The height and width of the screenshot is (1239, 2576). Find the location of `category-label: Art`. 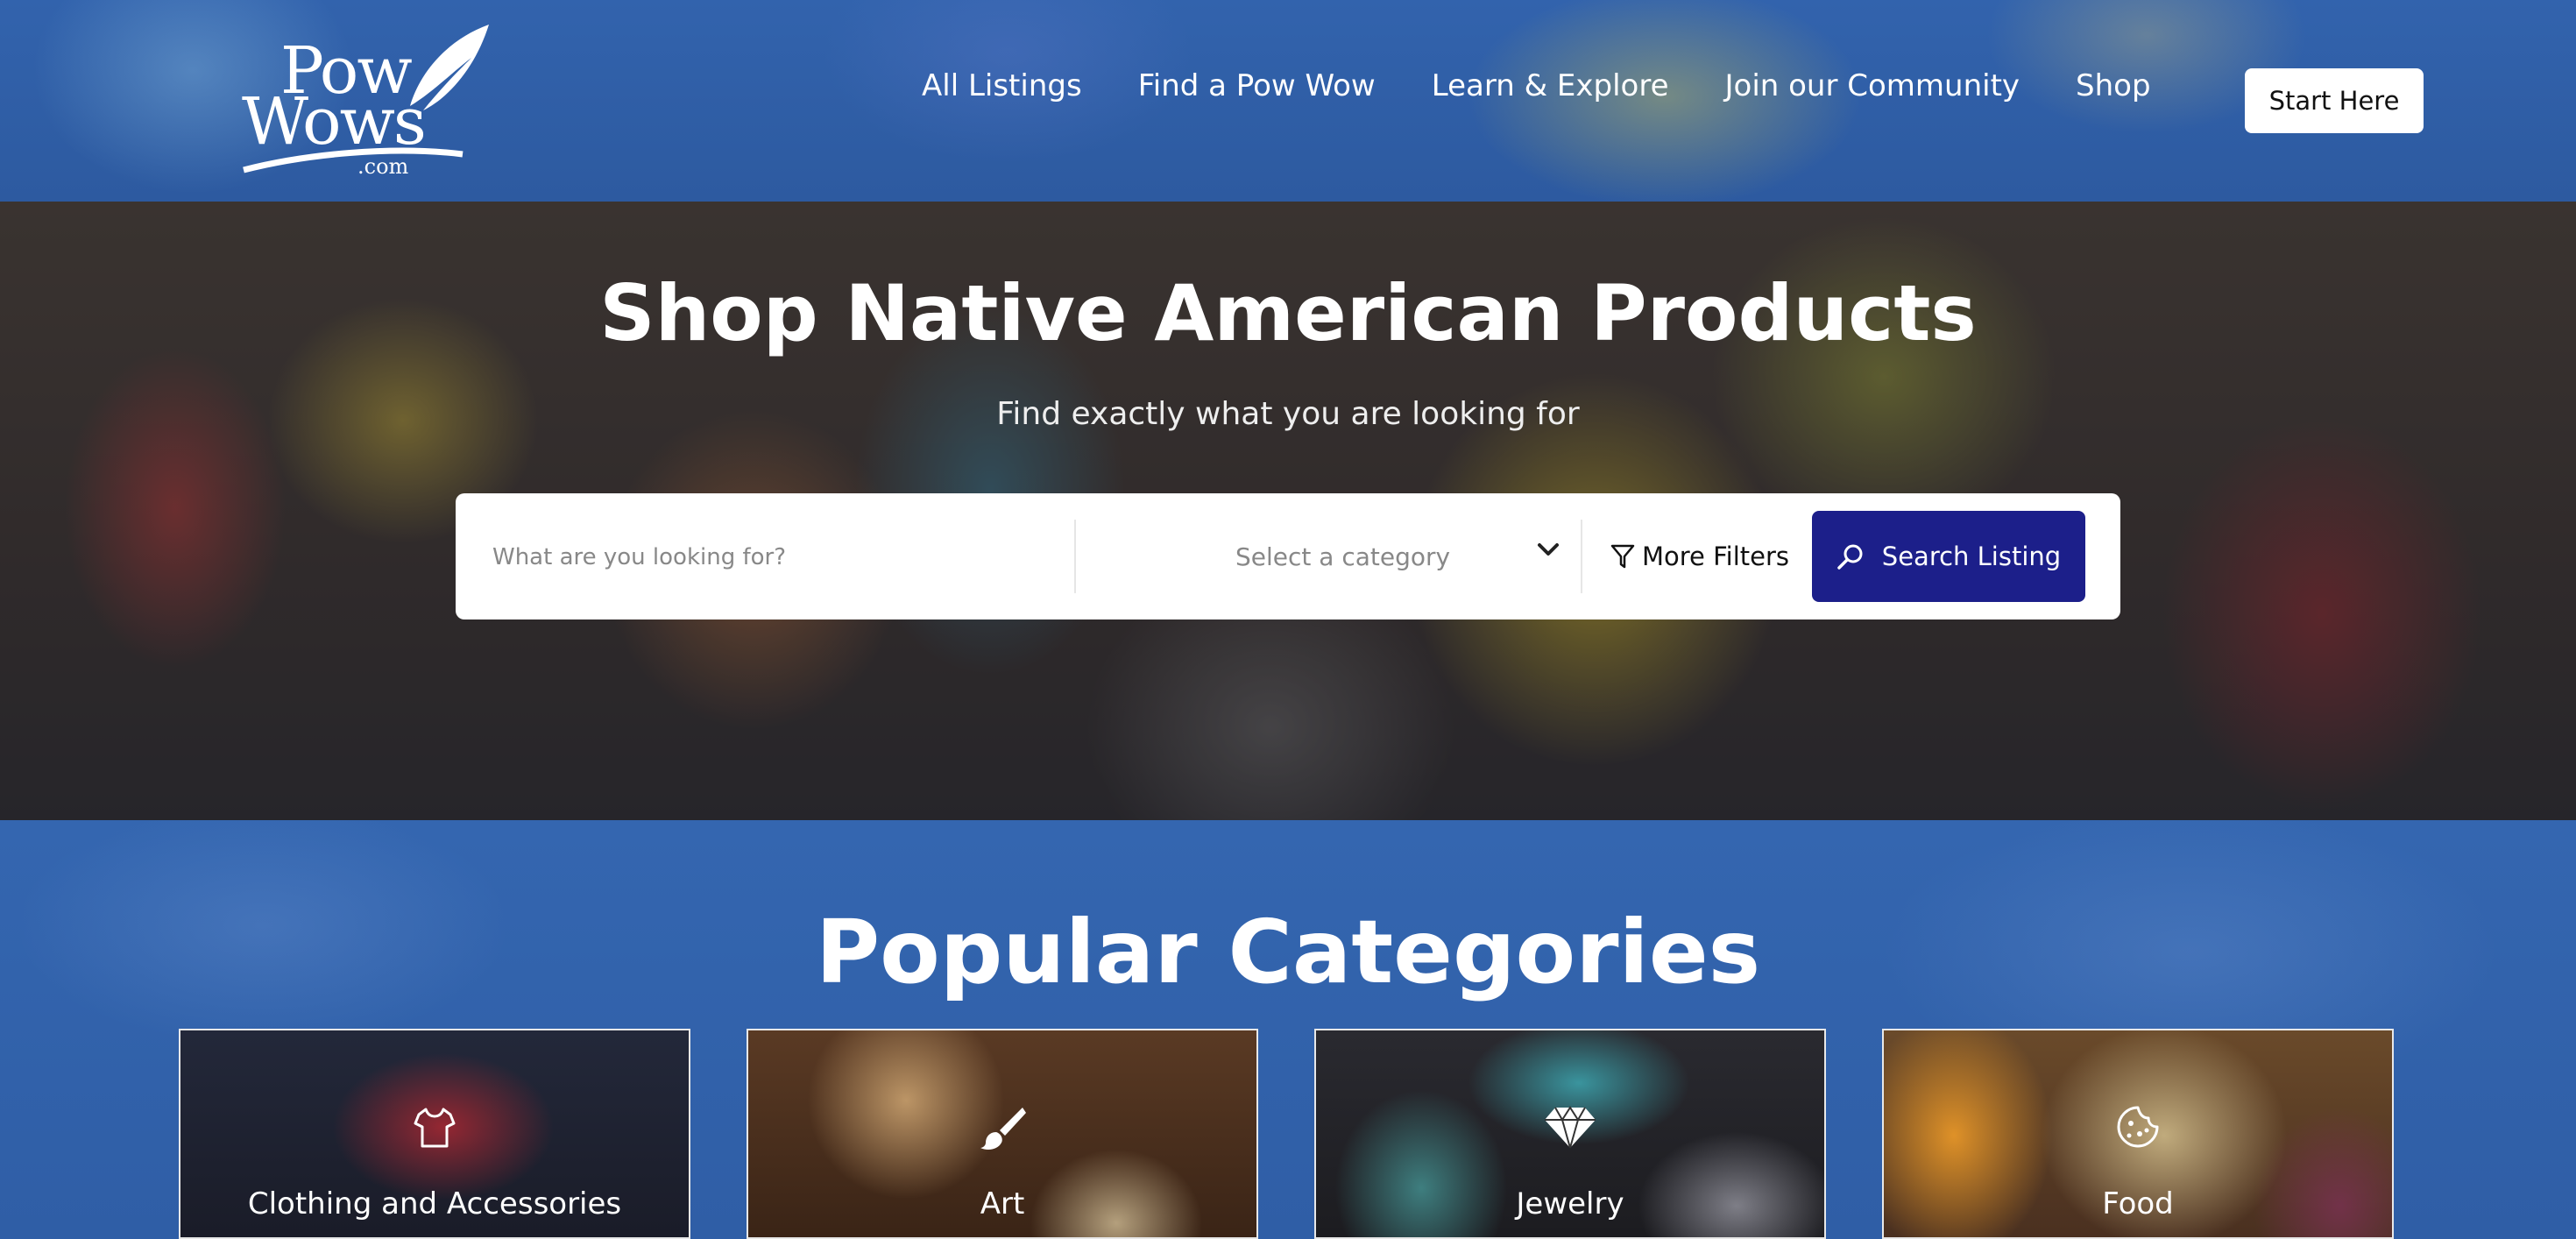

category-label: Art is located at coordinates (1002, 1203).